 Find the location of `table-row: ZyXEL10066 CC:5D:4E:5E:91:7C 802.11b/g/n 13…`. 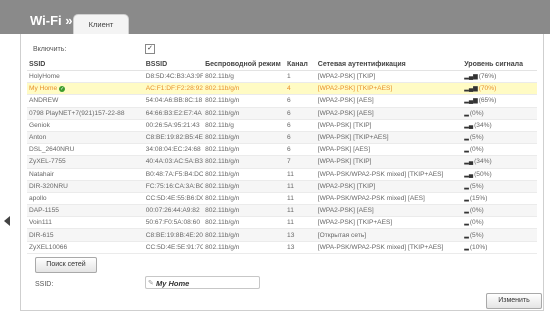

table-row: ZyXEL10066 CC:5D:4E:5E:91:7C 802.11b/g/n 13… is located at coordinates (282, 247).